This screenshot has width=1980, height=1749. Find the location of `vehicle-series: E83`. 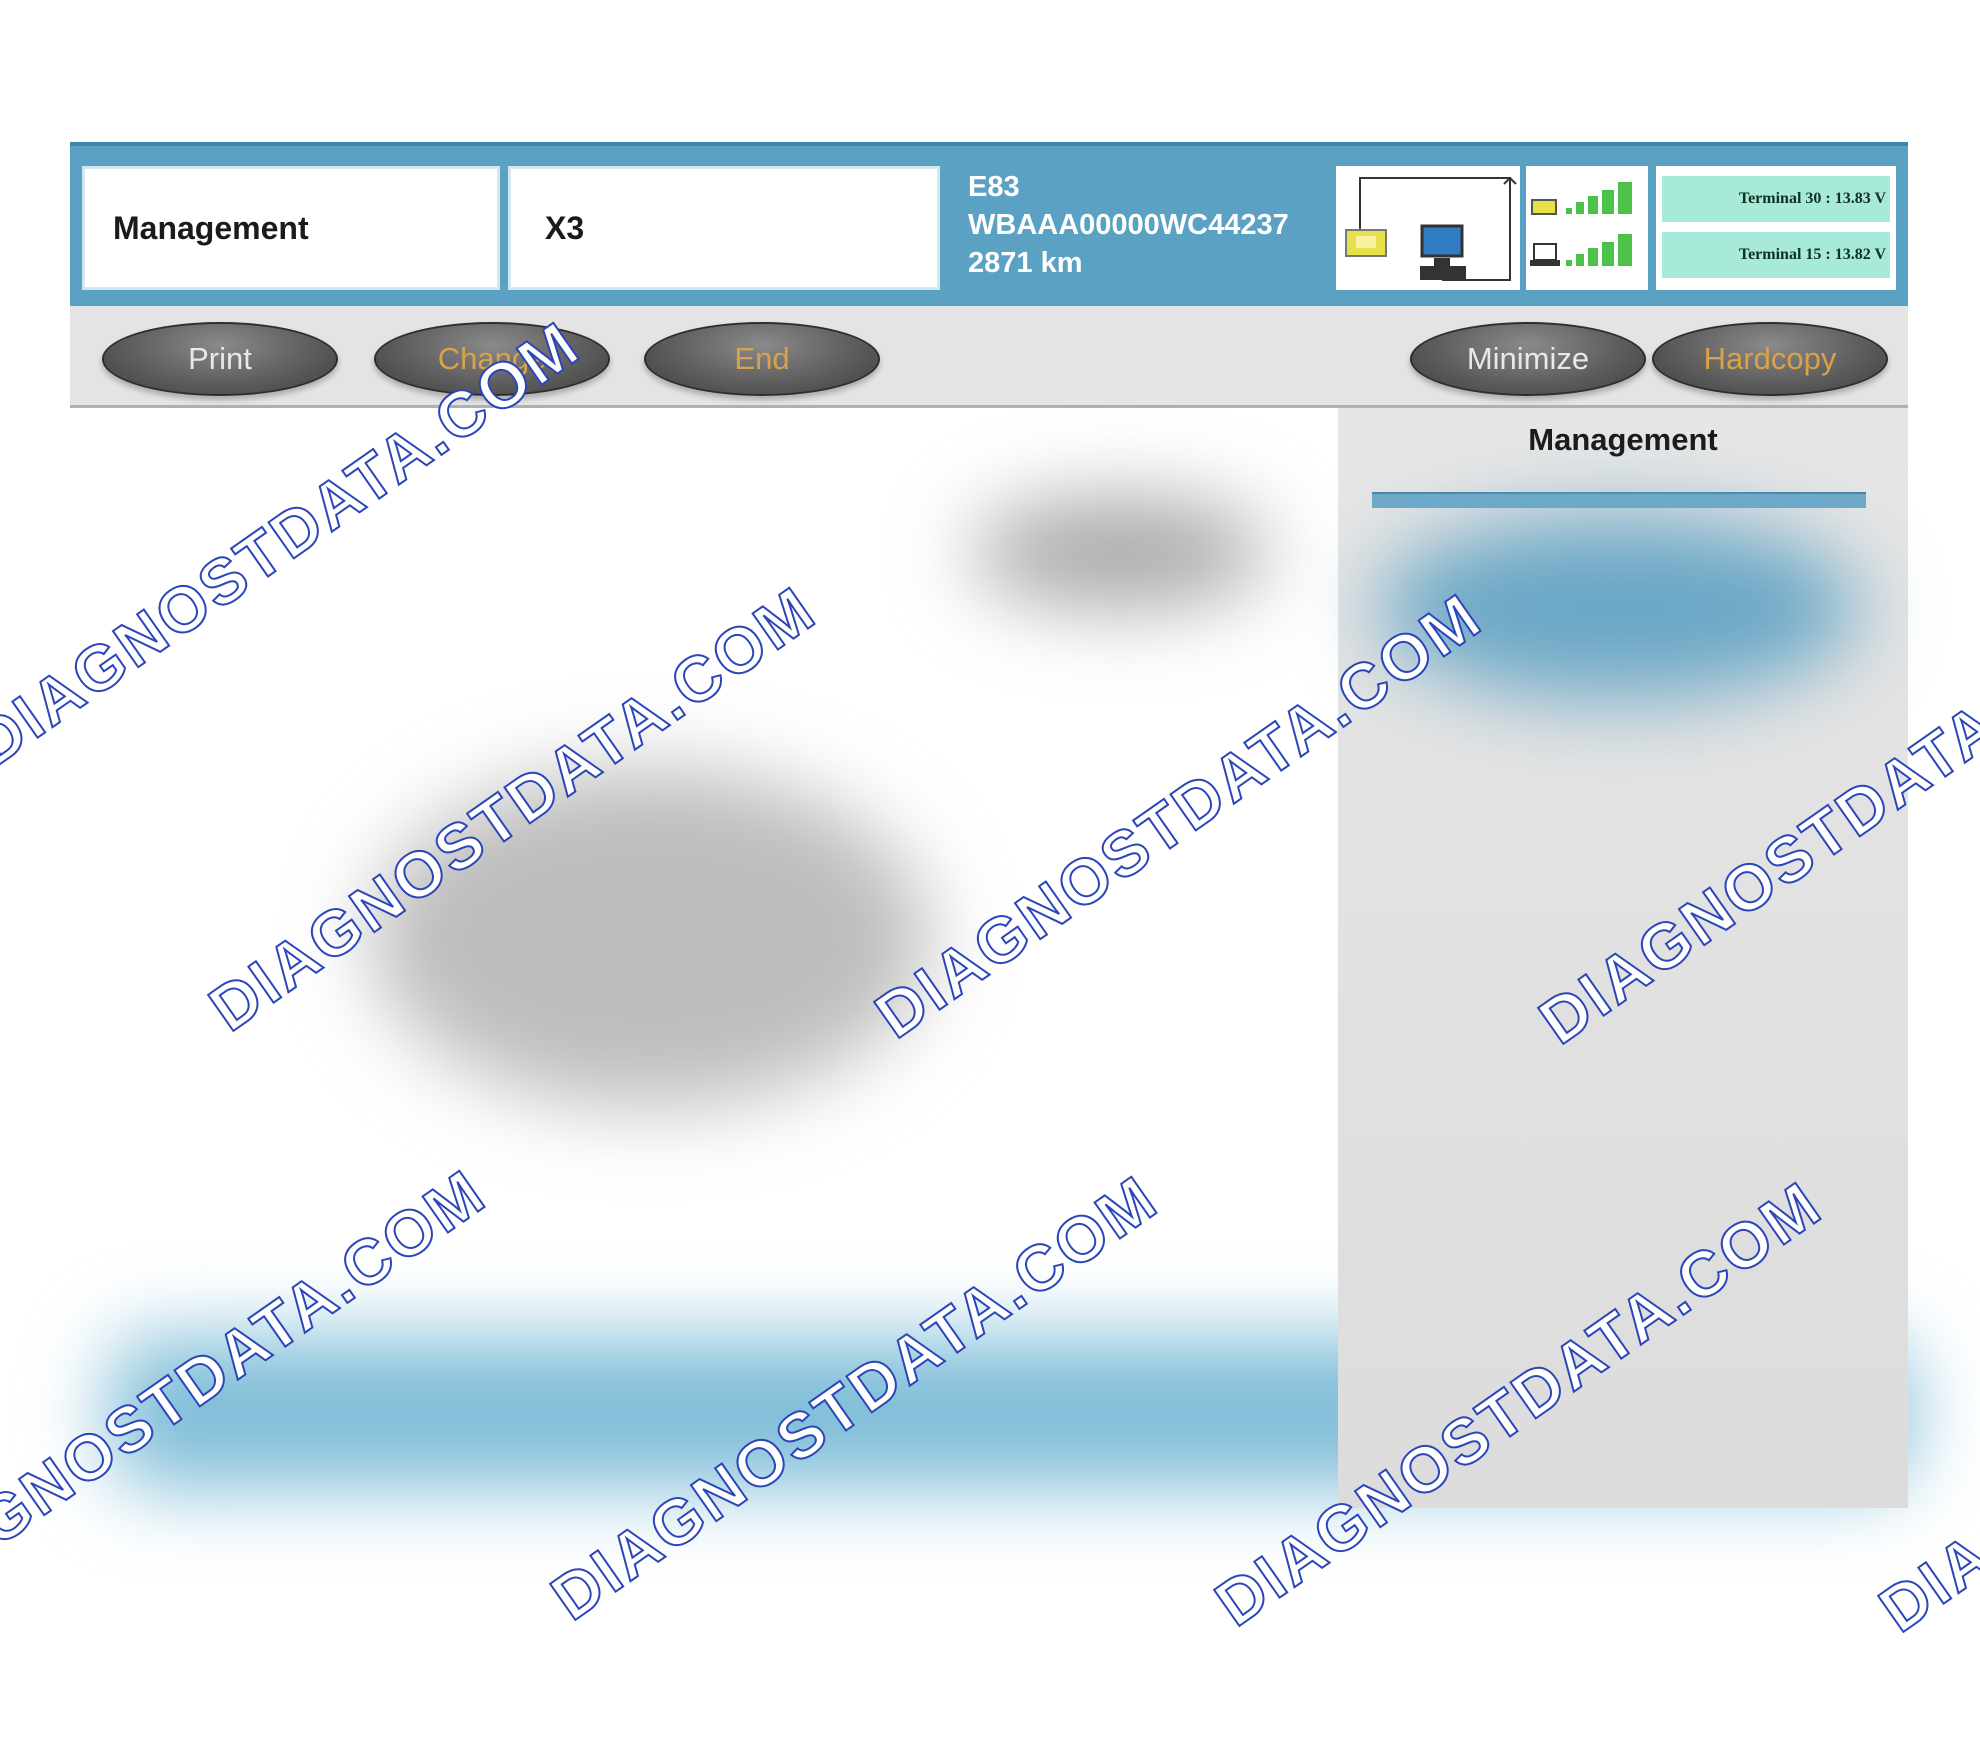

vehicle-series: E83 is located at coordinates (994, 187).